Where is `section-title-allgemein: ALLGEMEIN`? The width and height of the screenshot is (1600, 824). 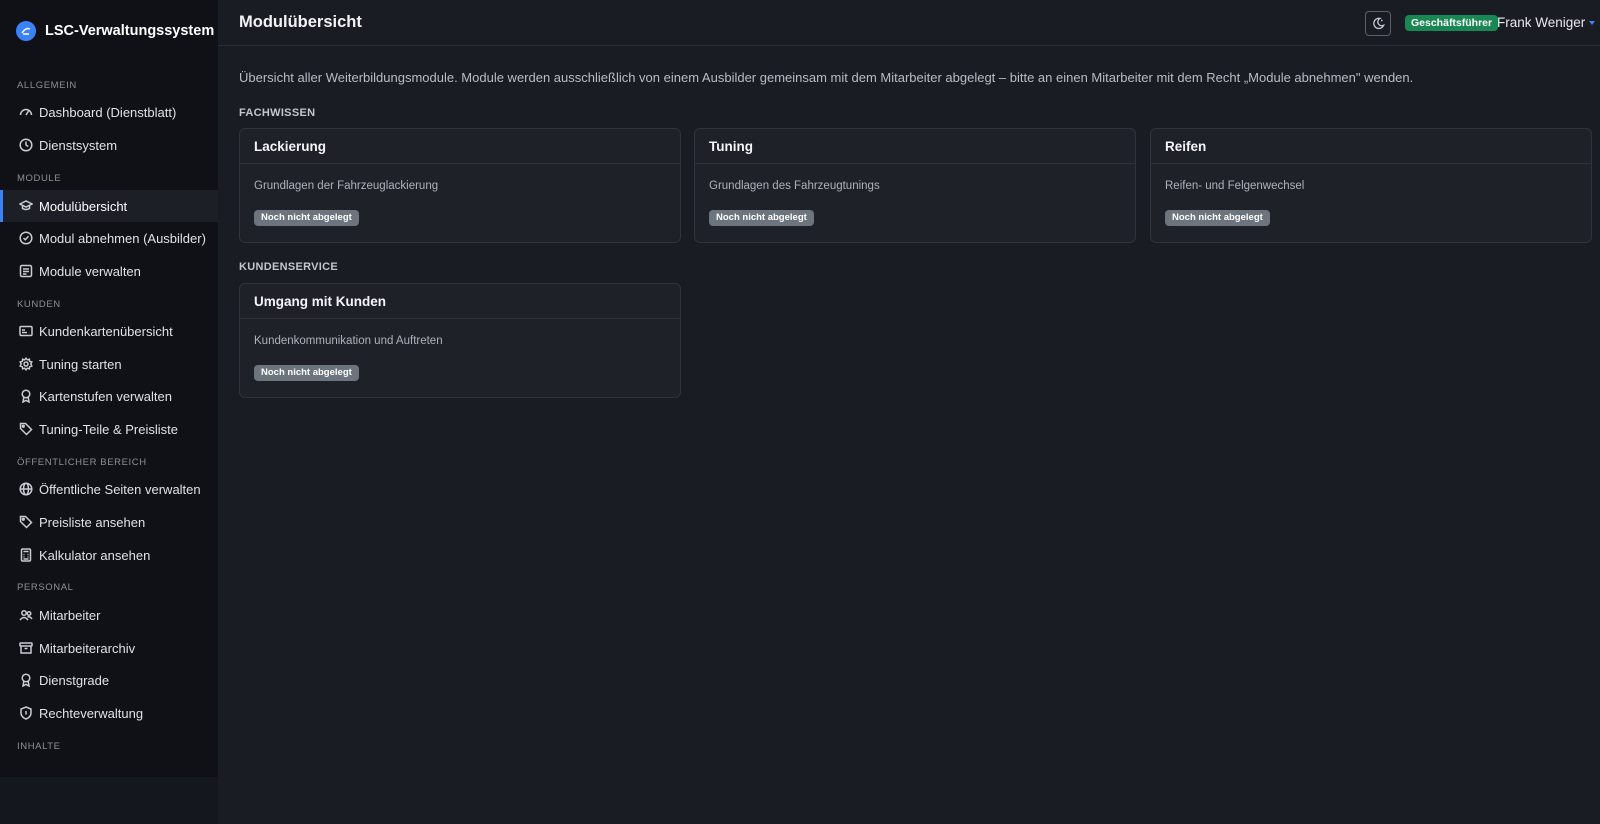 section-title-allgemein: ALLGEMEIN is located at coordinates (47, 85).